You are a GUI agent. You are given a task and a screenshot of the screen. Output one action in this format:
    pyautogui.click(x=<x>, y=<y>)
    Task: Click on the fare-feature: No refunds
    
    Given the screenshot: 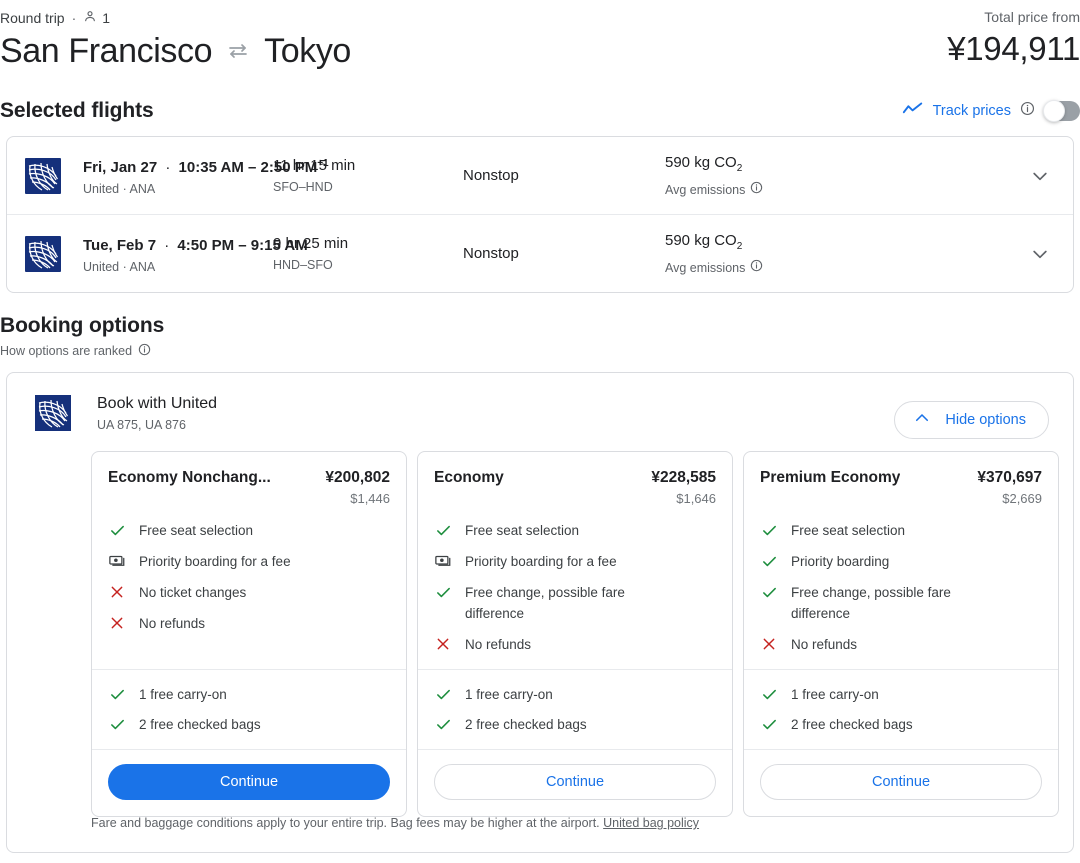 What is the action you would take?
    pyautogui.click(x=901, y=644)
    